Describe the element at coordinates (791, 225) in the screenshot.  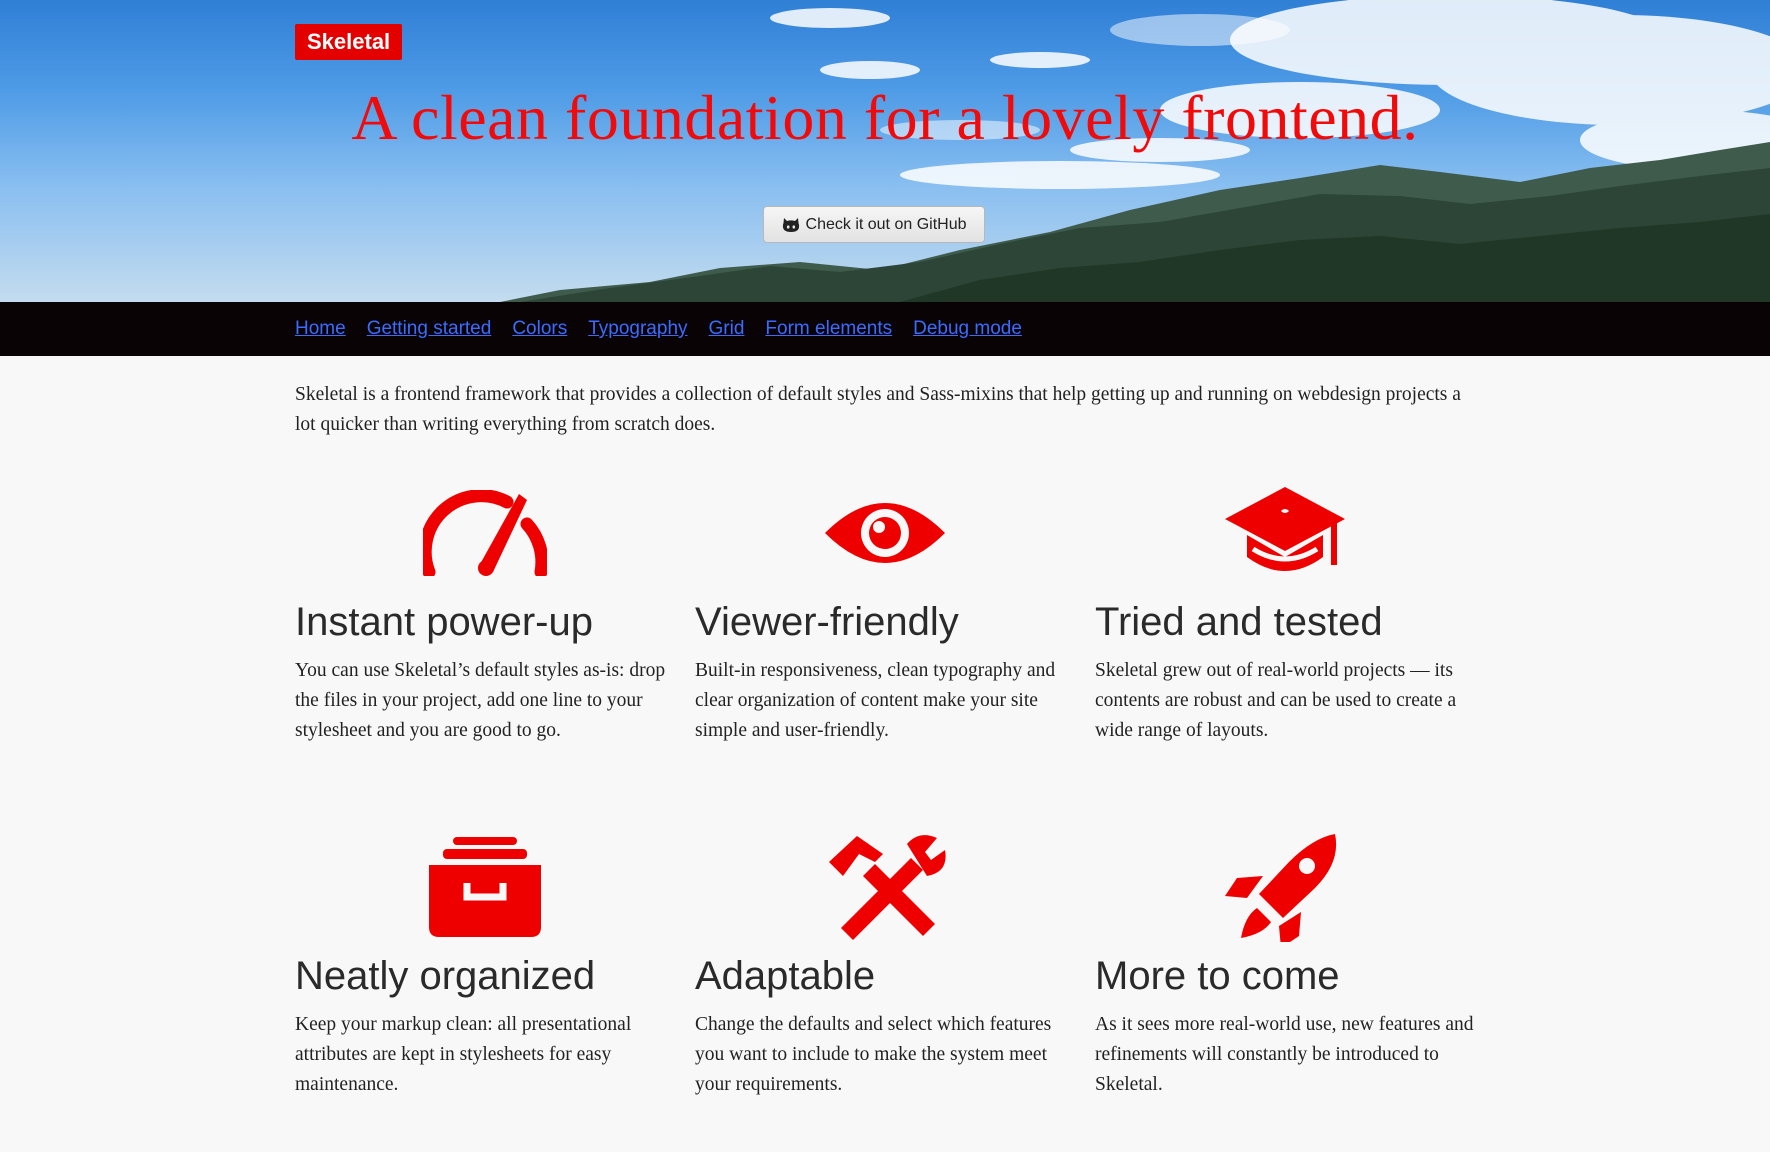
I see `octocat-icon` at that location.